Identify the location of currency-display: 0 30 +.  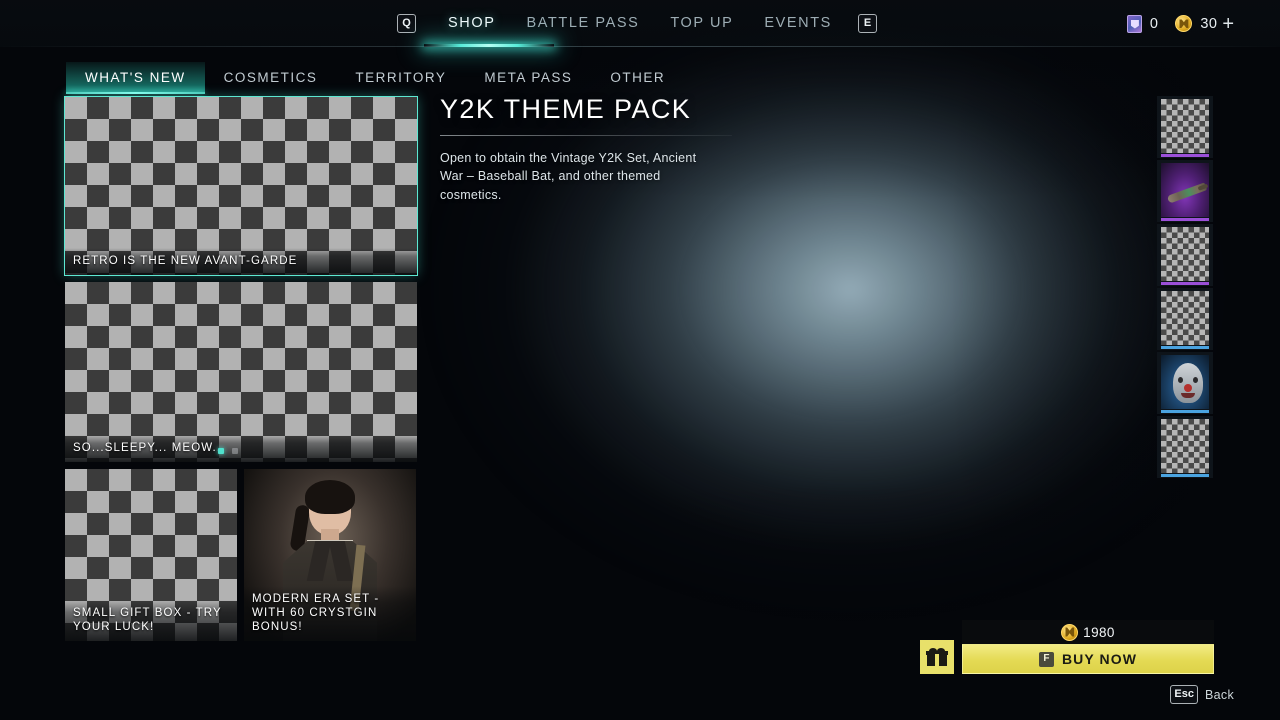
(1180, 23).